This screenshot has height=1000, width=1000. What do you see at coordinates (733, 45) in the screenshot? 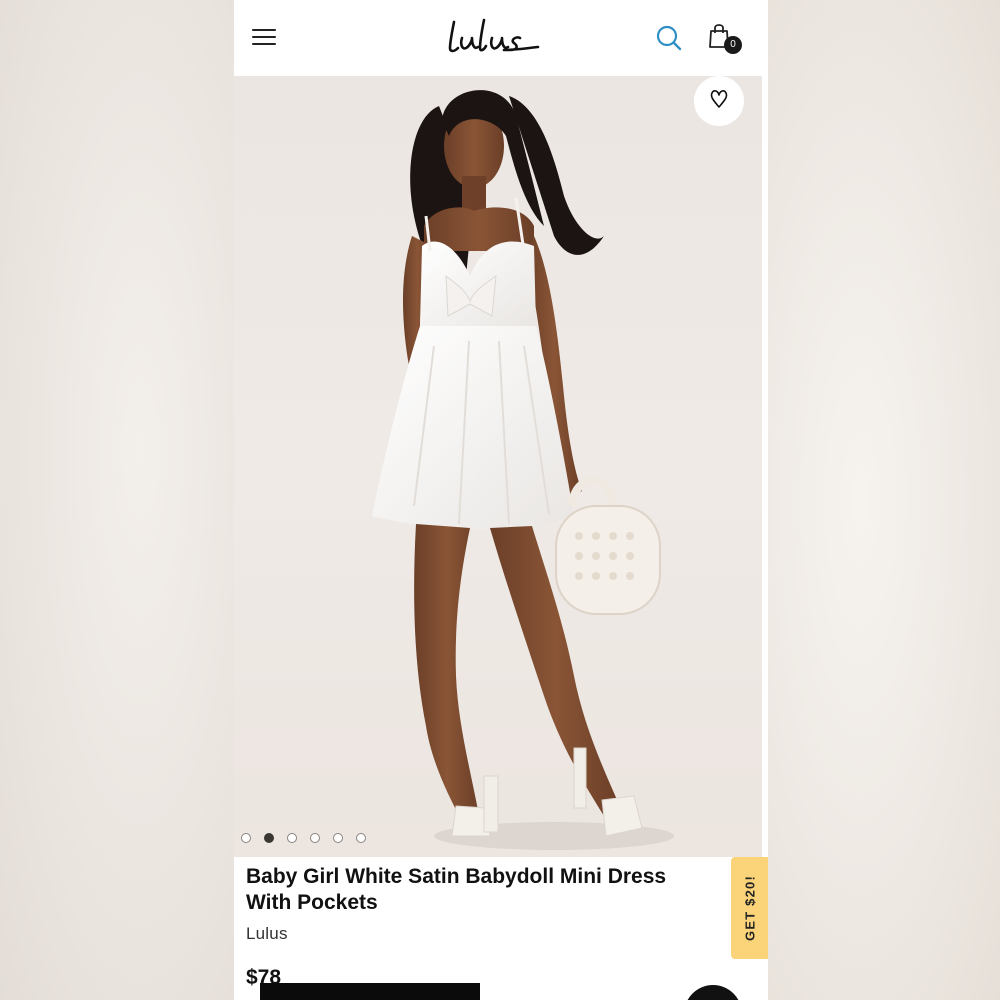
I see `cart-count-badge: 0` at bounding box center [733, 45].